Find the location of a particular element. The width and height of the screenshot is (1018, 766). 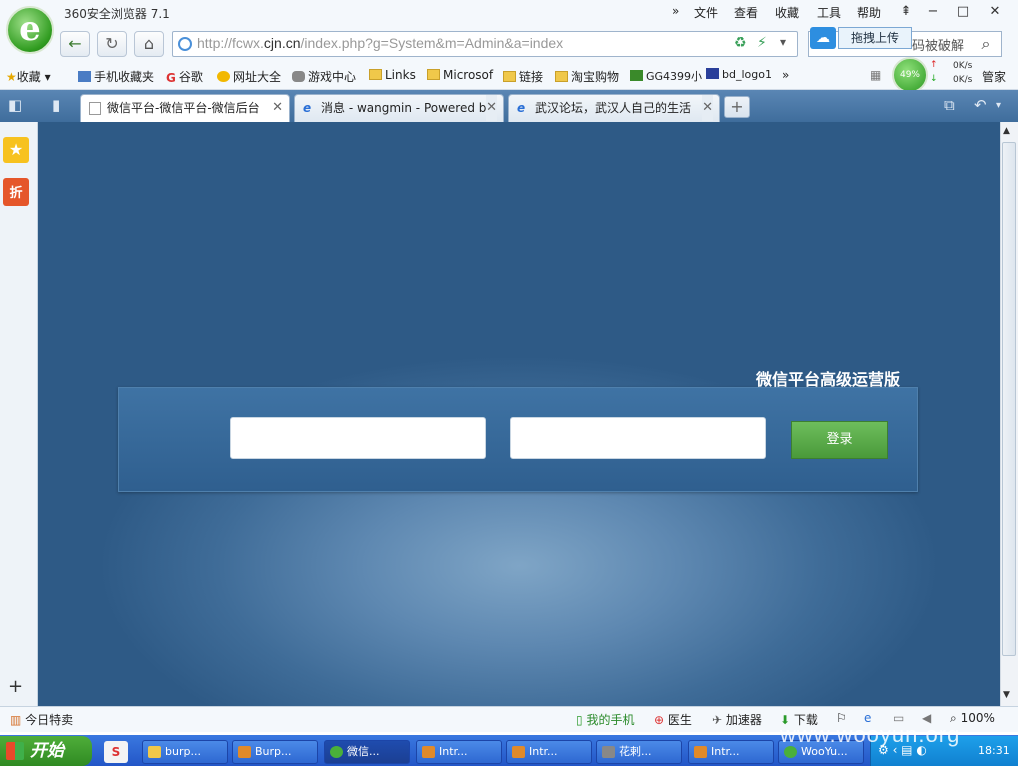

download-speed: 0K/s is located at coordinates (963, 80).